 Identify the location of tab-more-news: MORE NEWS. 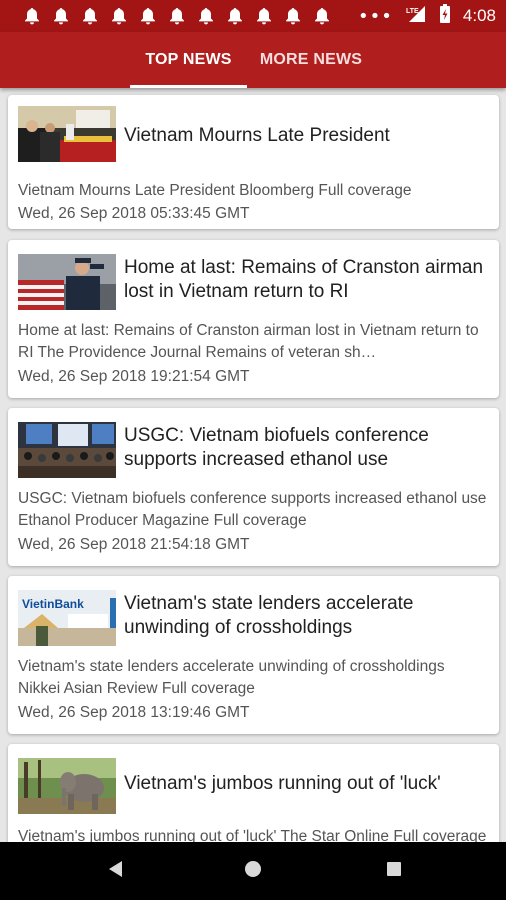
(311, 60).